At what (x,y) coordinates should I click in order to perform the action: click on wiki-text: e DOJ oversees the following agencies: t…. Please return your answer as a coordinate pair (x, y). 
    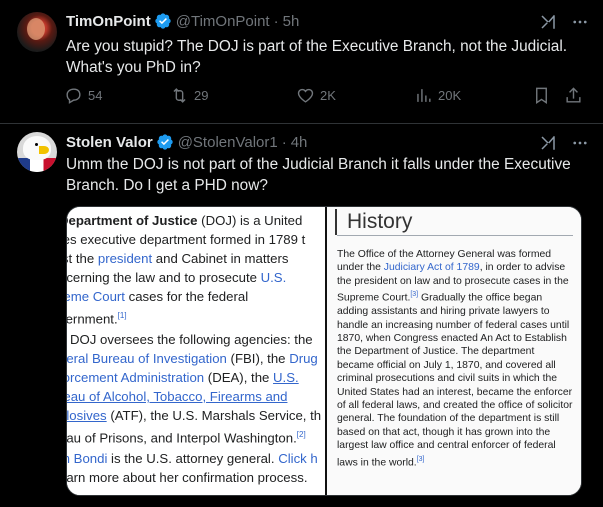
    Looking at the image, I should click on (189, 339).